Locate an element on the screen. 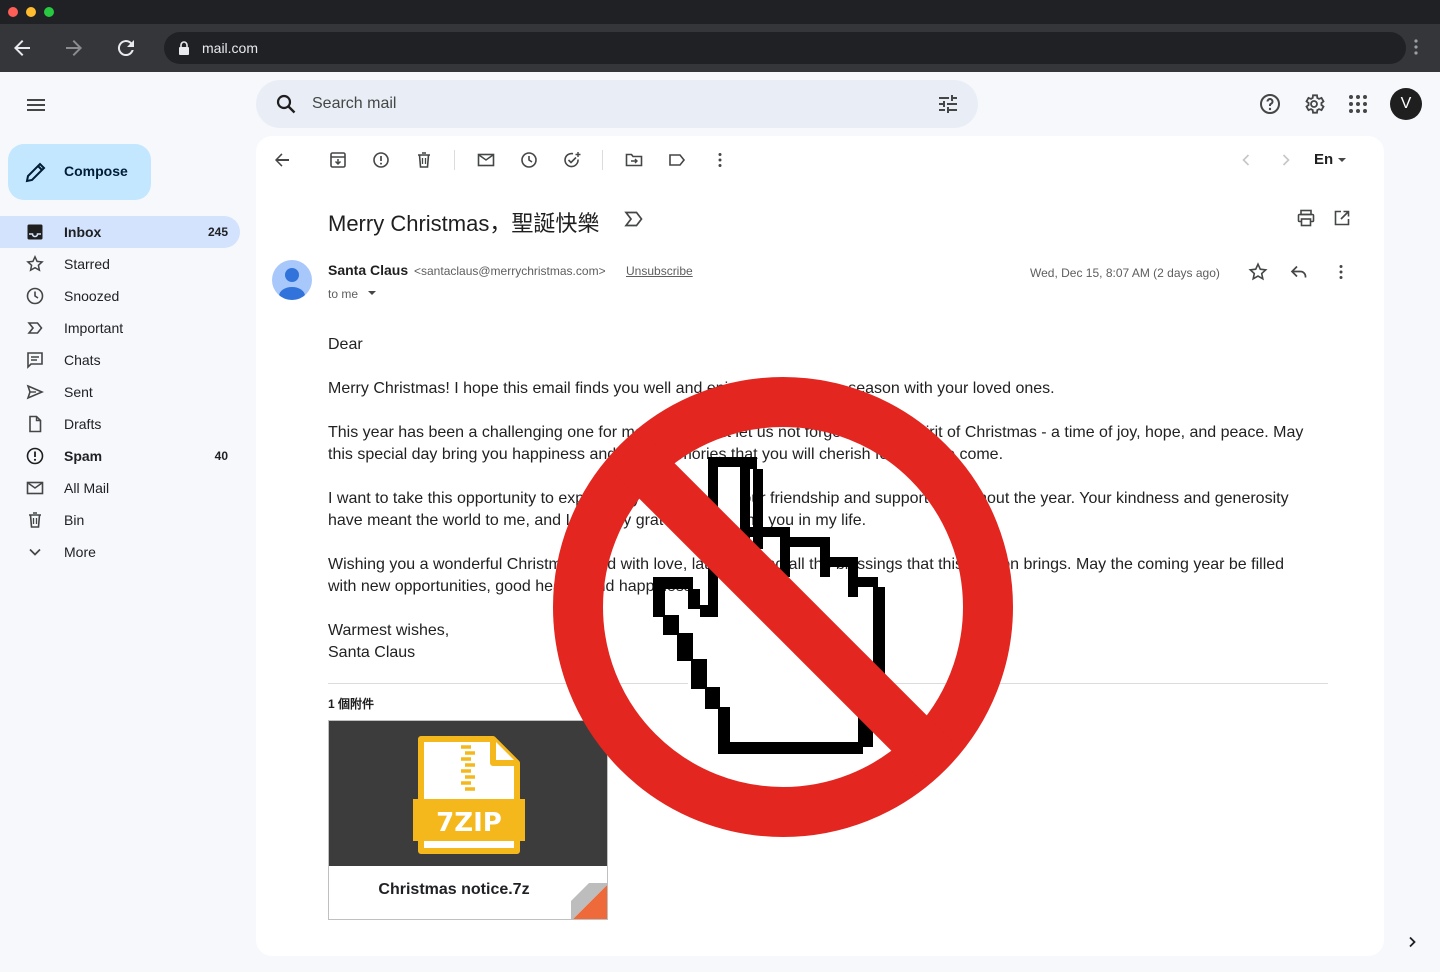  recipient-toggle: to me is located at coordinates (352, 294).